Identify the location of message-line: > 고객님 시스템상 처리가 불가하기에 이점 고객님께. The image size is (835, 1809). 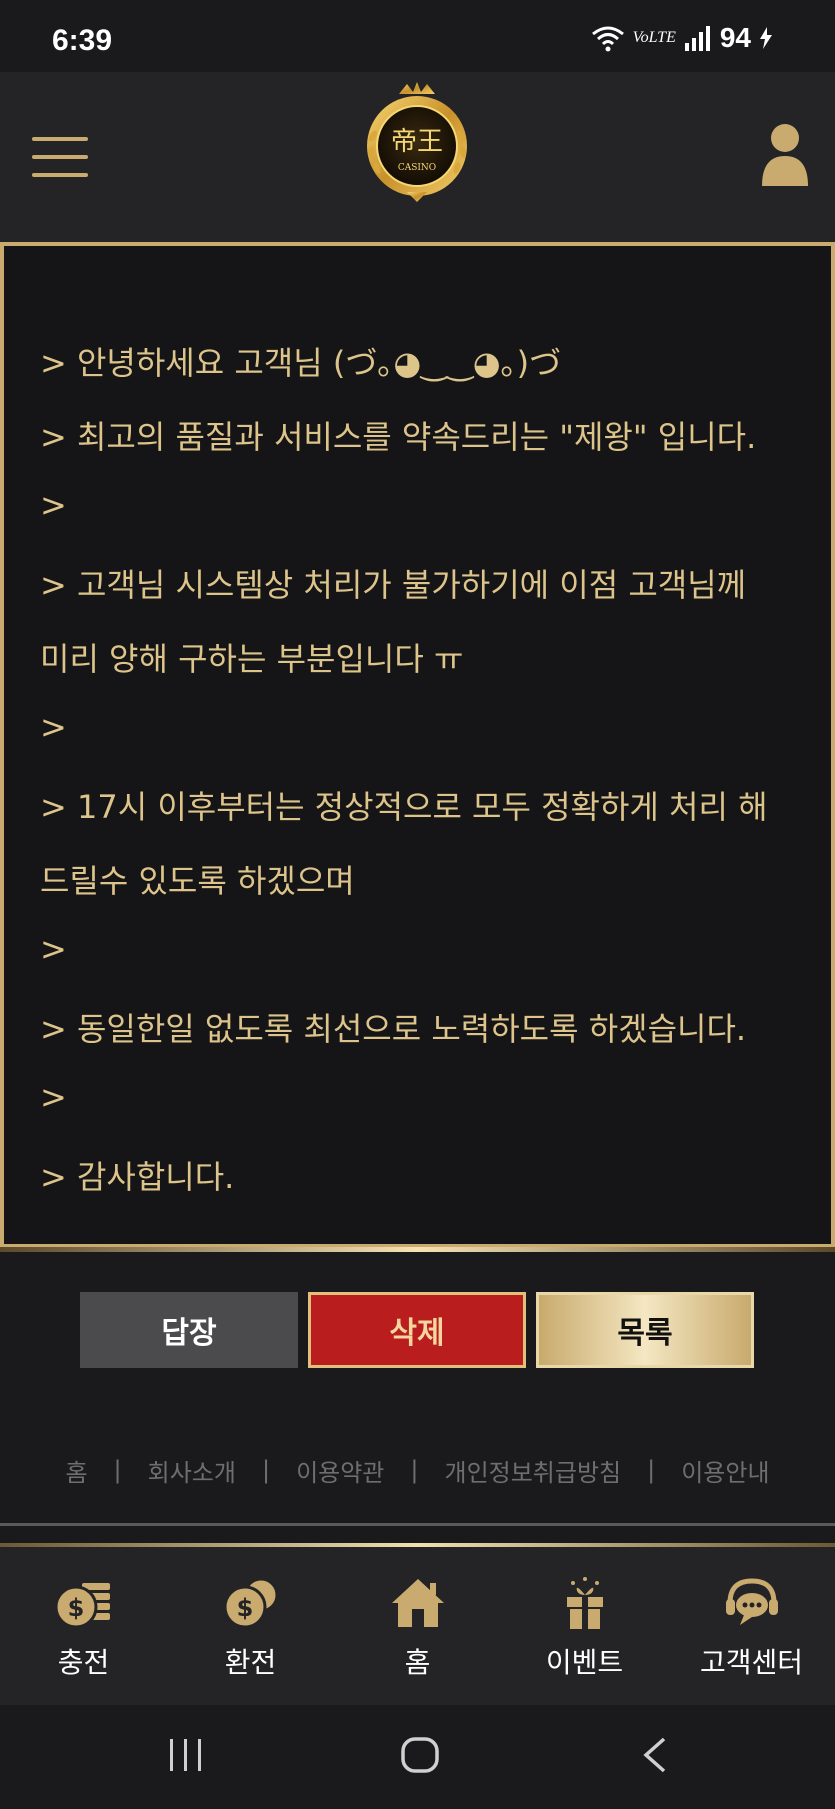
(393, 585).